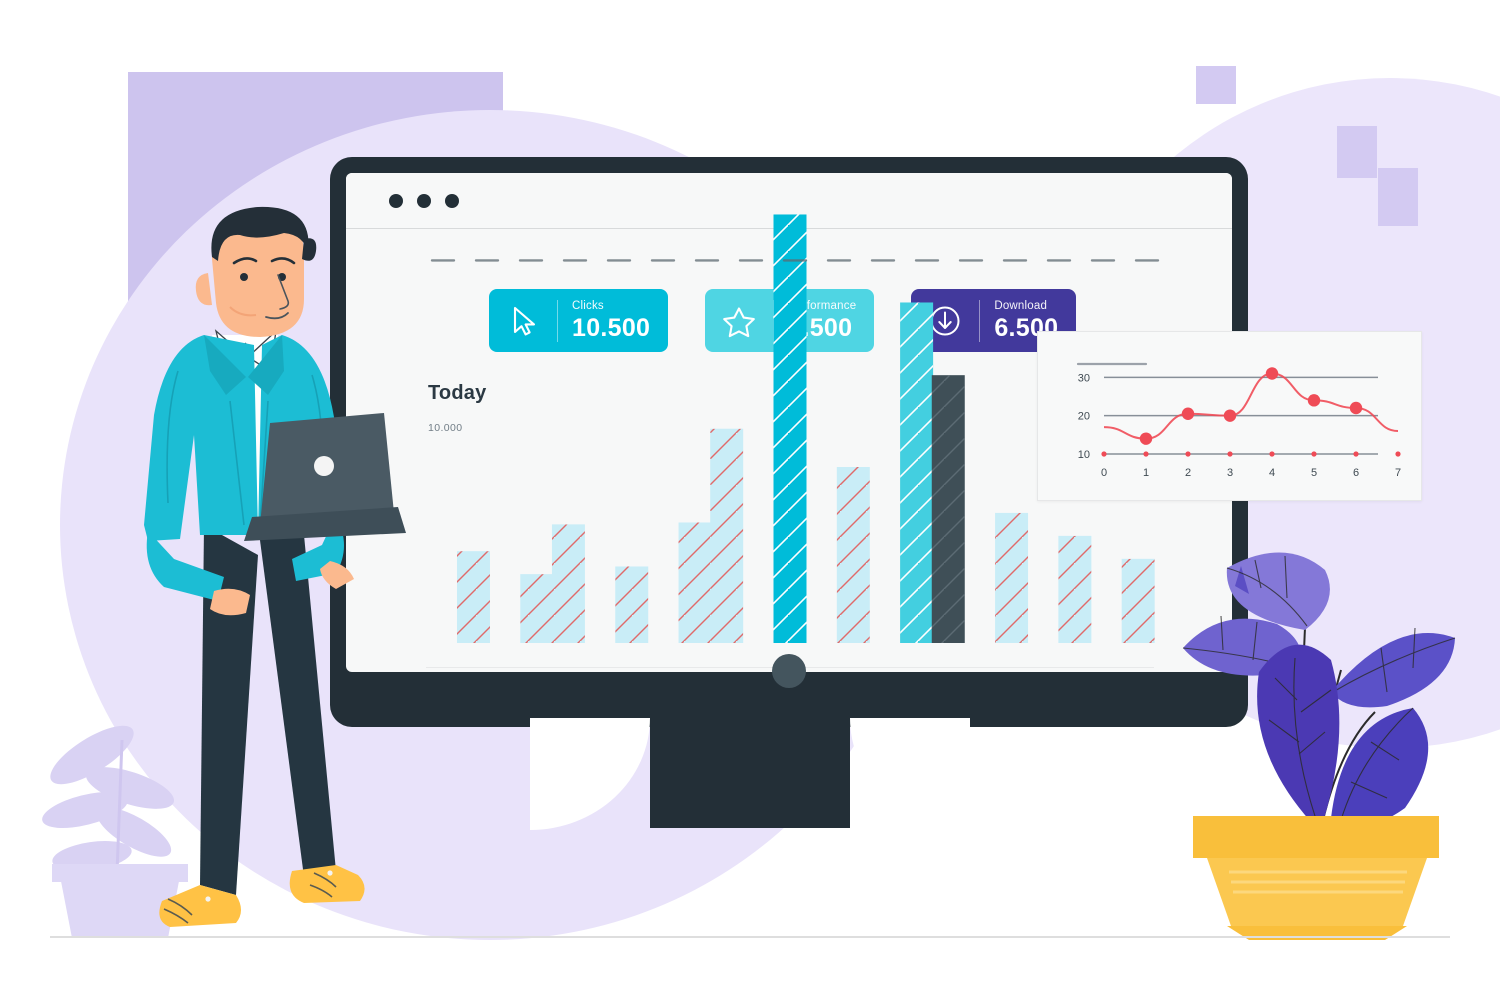 The width and height of the screenshot is (1500, 1000). What do you see at coordinates (1356, 473) in the screenshot?
I see `line-chart-xtick: 6` at bounding box center [1356, 473].